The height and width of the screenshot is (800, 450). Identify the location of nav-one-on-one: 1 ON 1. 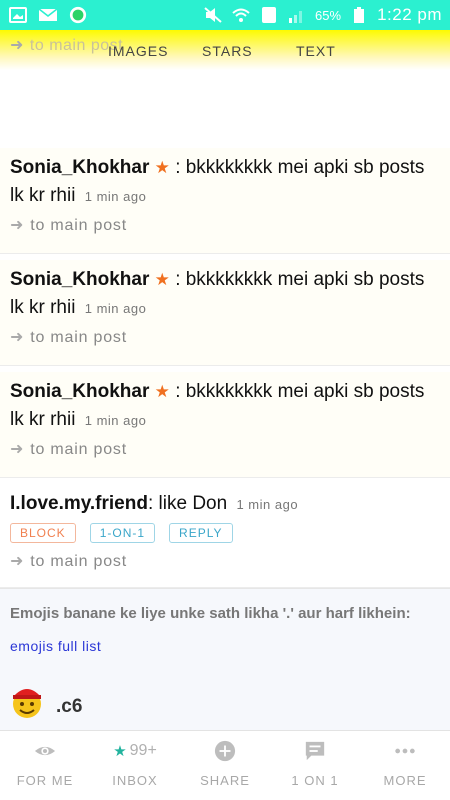
(315, 765).